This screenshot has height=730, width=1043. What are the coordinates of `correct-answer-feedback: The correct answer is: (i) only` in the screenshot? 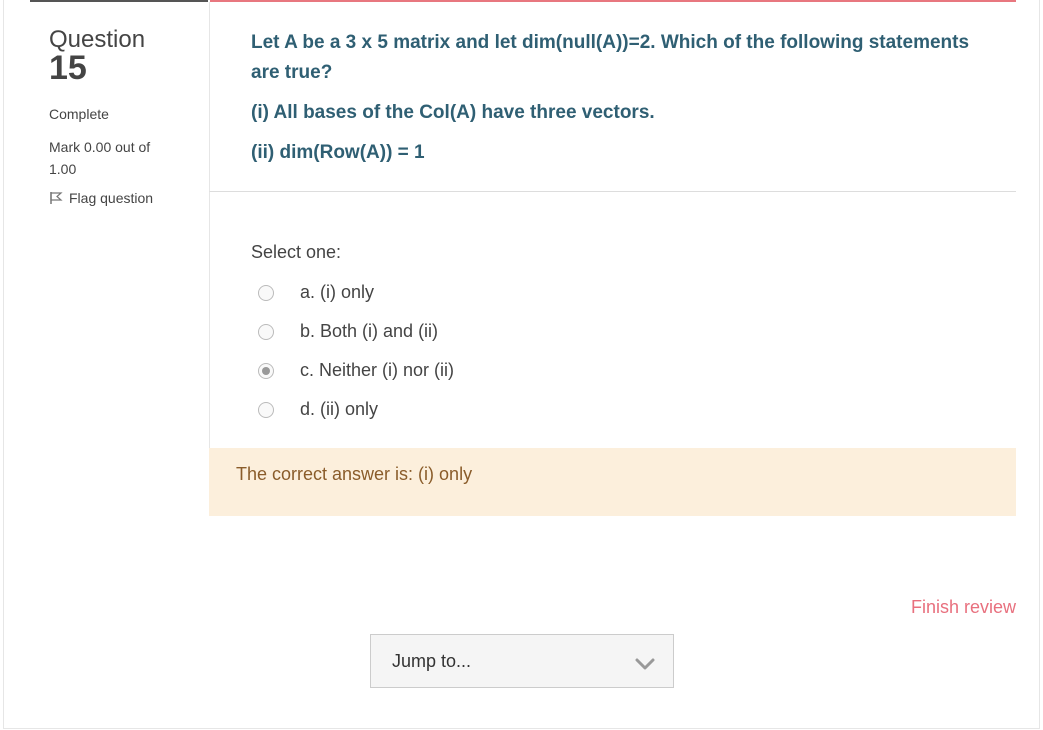 It's located at (612, 482).